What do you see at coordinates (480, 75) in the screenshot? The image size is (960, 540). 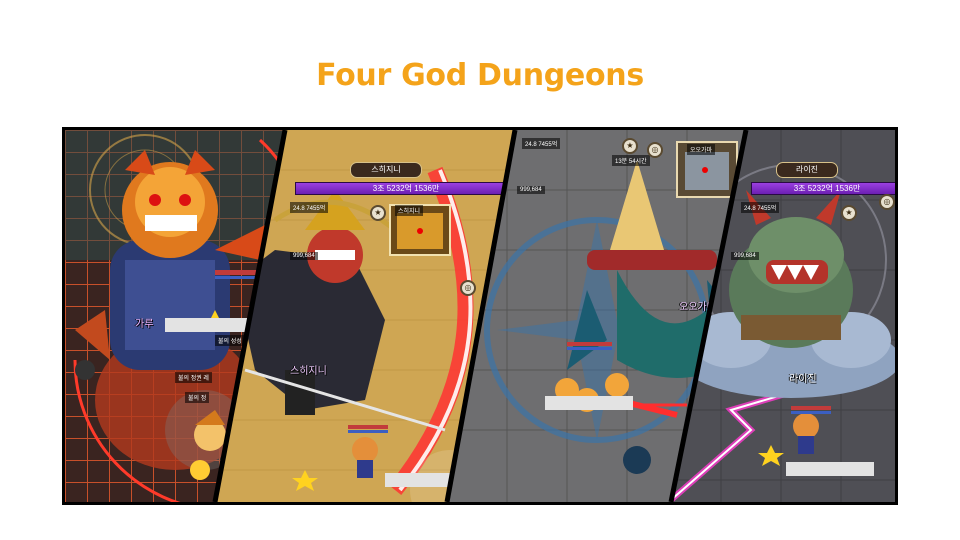 I see `page-title: Four God Dungeons` at bounding box center [480, 75].